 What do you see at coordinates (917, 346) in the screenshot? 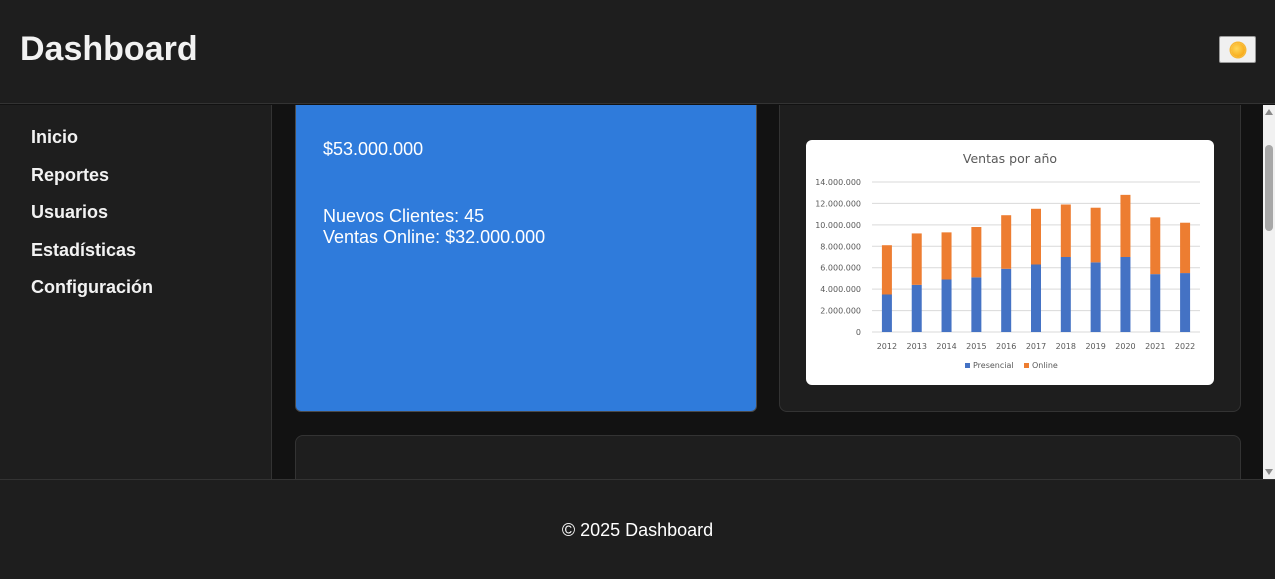
I see `x-tick-label: 2013` at bounding box center [917, 346].